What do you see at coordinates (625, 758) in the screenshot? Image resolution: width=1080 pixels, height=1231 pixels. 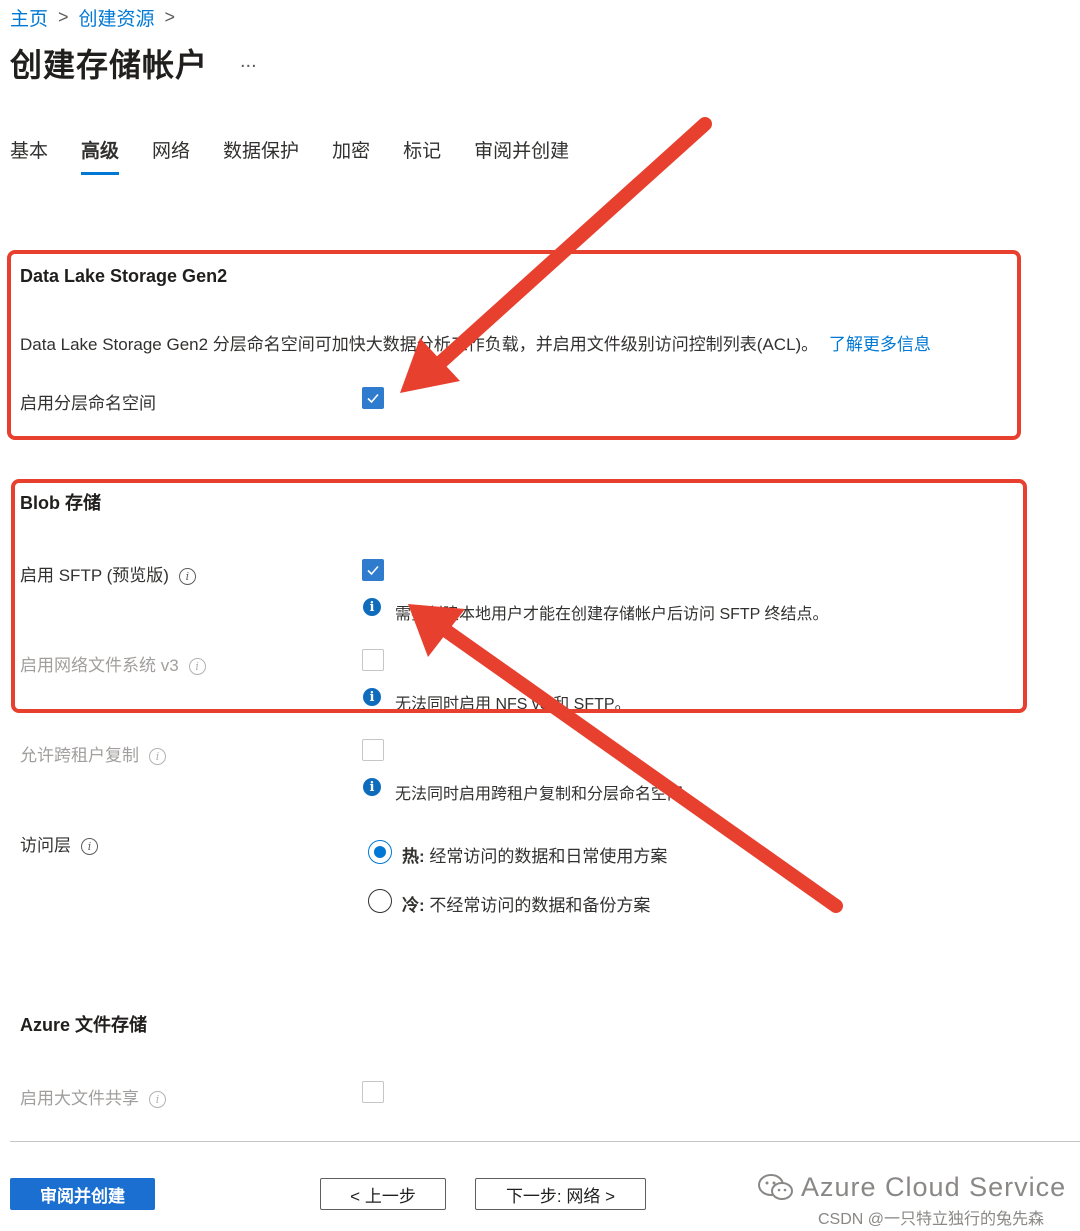 I see `annotation-arrow-to-sftp` at bounding box center [625, 758].